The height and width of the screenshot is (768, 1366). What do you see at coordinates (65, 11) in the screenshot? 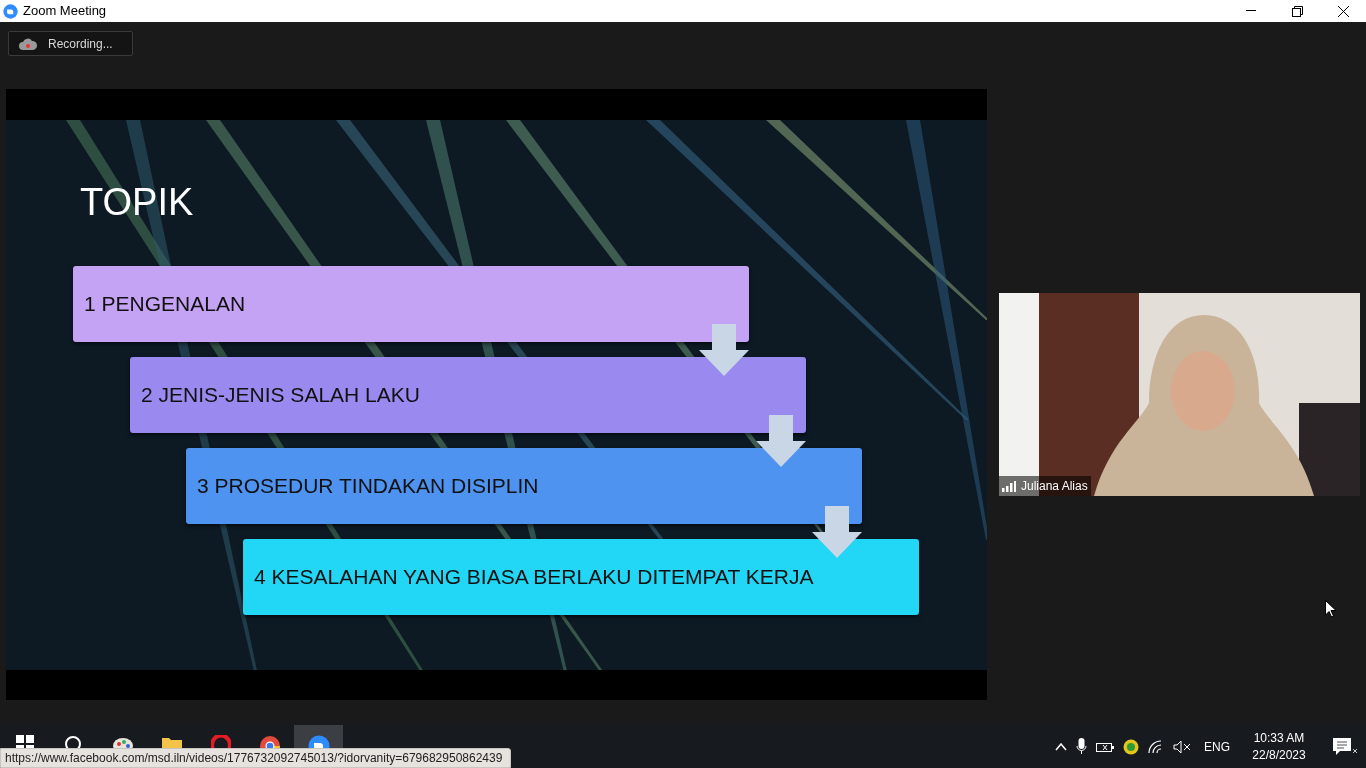
I see `window-title: Zoom Meeting` at bounding box center [65, 11].